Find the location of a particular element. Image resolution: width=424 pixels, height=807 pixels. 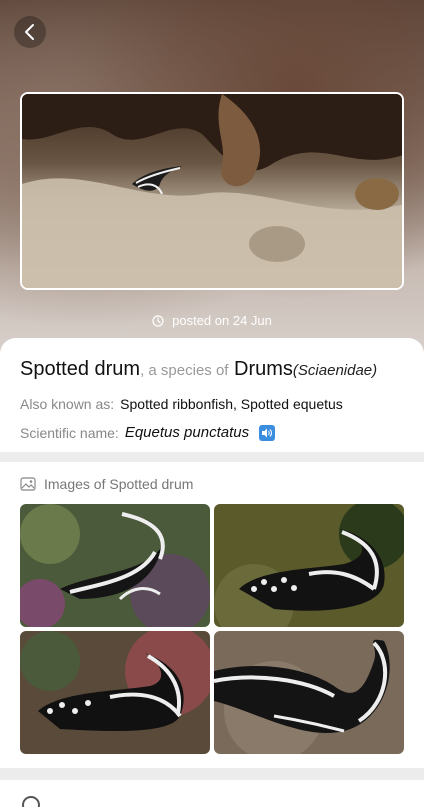

posted-date: posted on 24 Jun is located at coordinates (212, 320).